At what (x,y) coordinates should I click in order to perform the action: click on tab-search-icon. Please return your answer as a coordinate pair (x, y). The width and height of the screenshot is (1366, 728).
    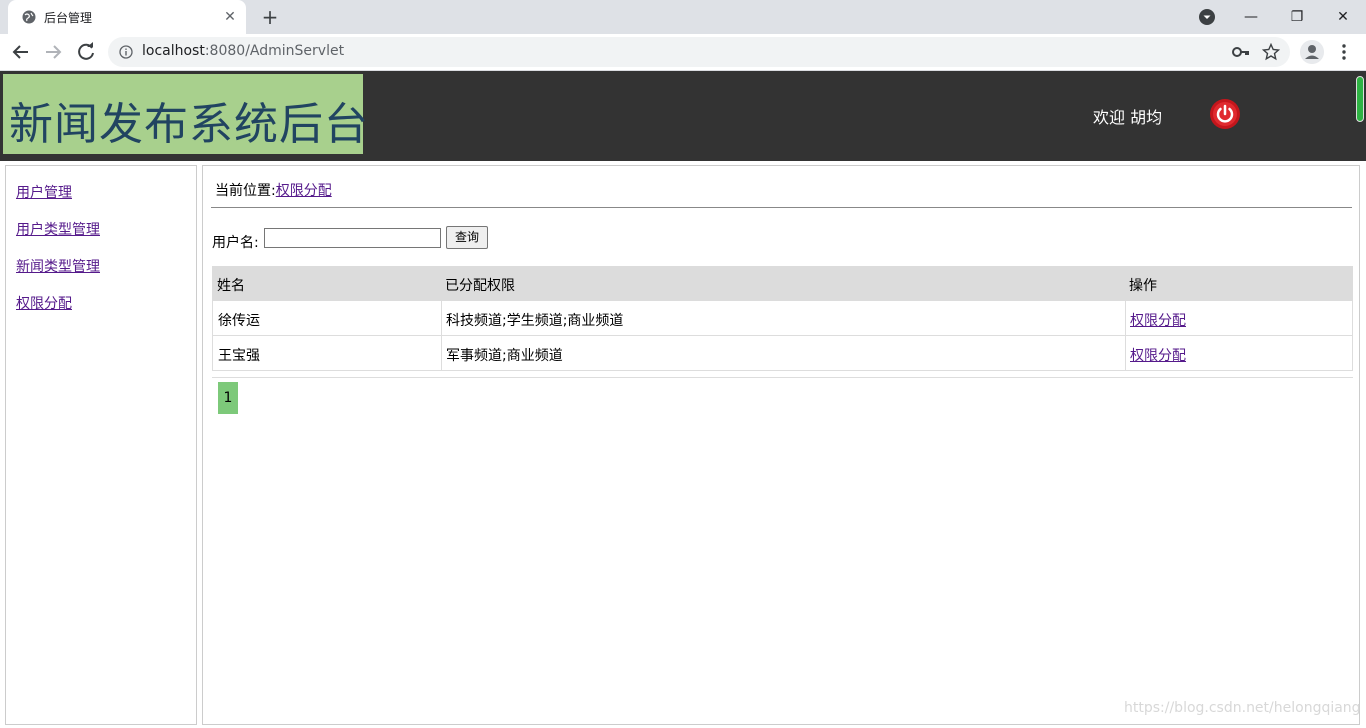
    Looking at the image, I should click on (1207, 17).